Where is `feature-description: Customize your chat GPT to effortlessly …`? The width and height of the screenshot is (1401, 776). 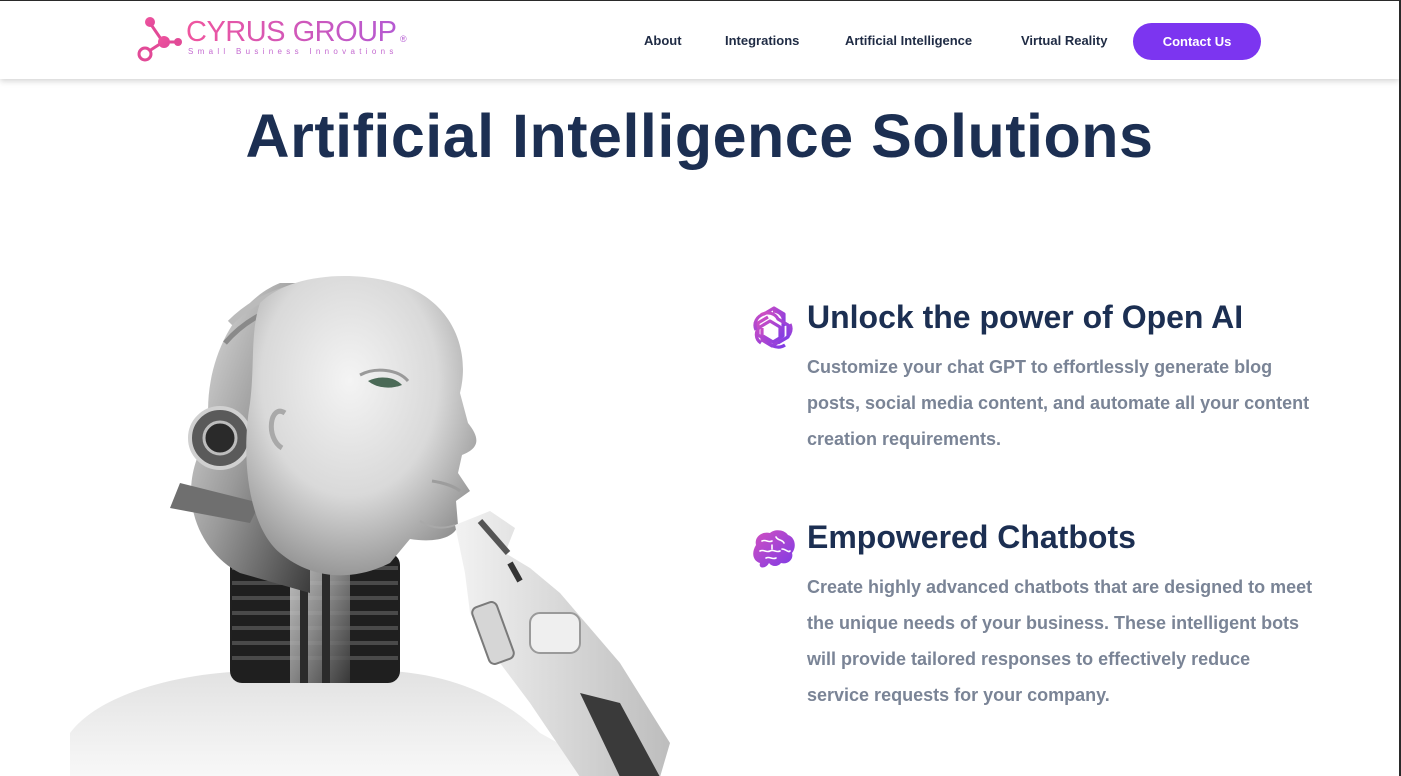 feature-description: Customize your chat GPT to effortlessly … is located at coordinates (1058, 403).